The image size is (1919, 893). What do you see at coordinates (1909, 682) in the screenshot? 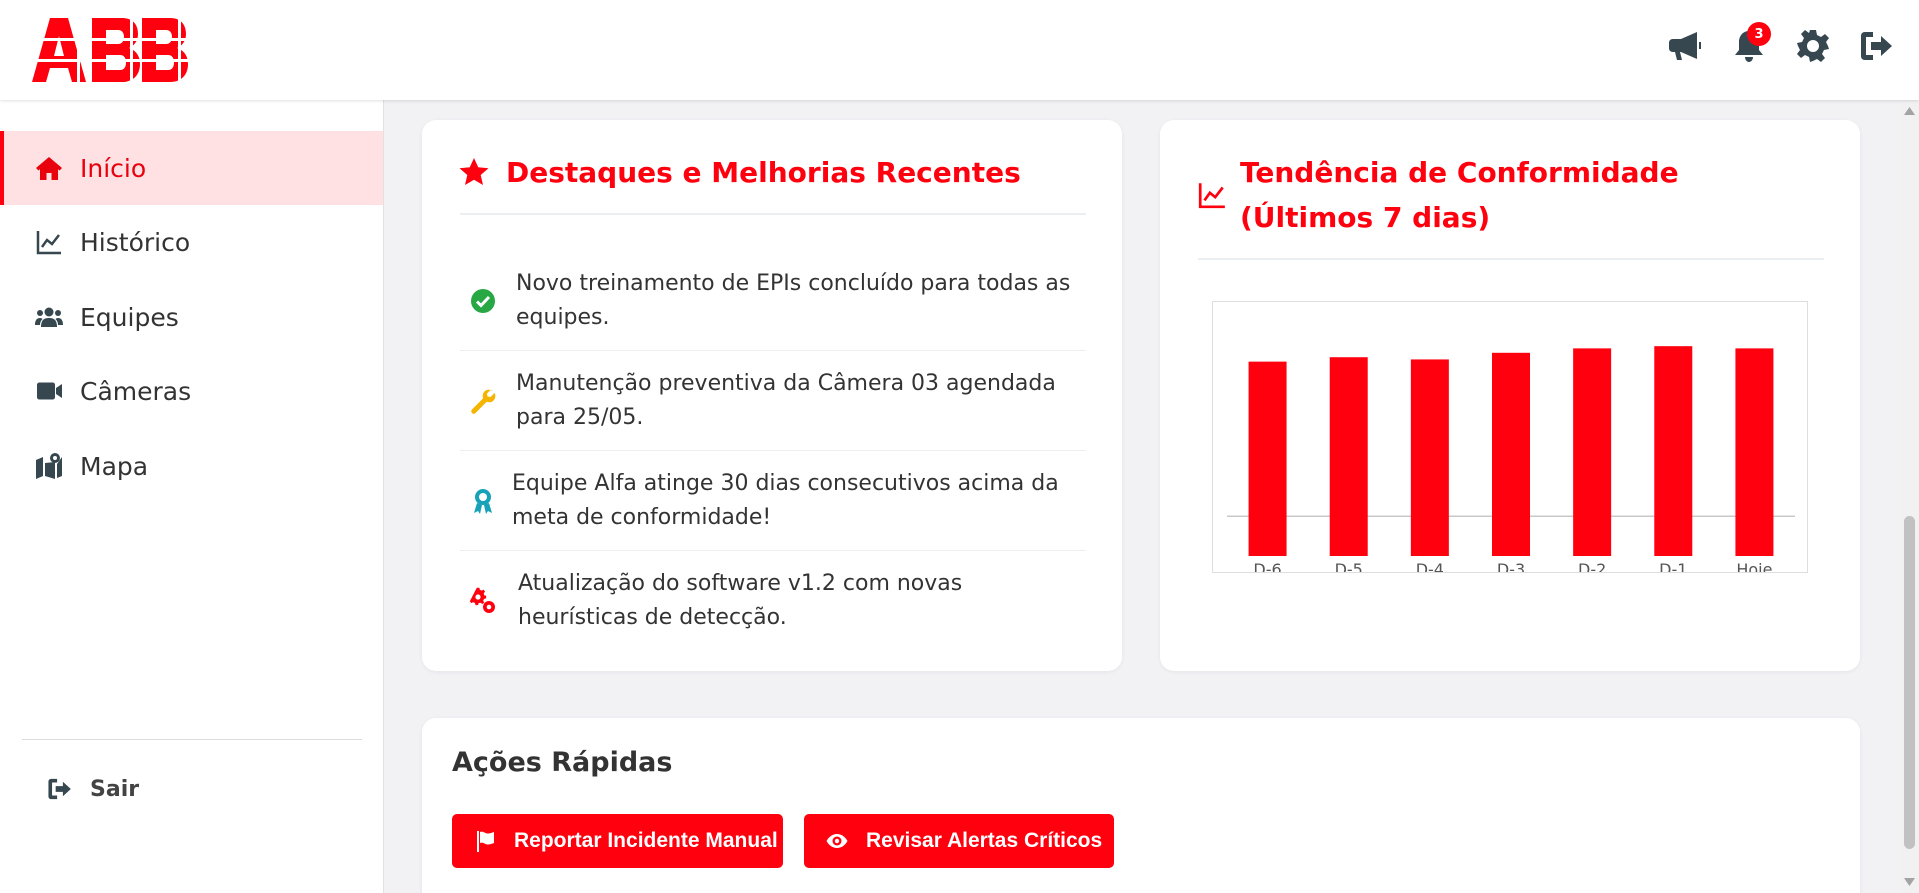
I see `scrollbar-thumb` at bounding box center [1909, 682].